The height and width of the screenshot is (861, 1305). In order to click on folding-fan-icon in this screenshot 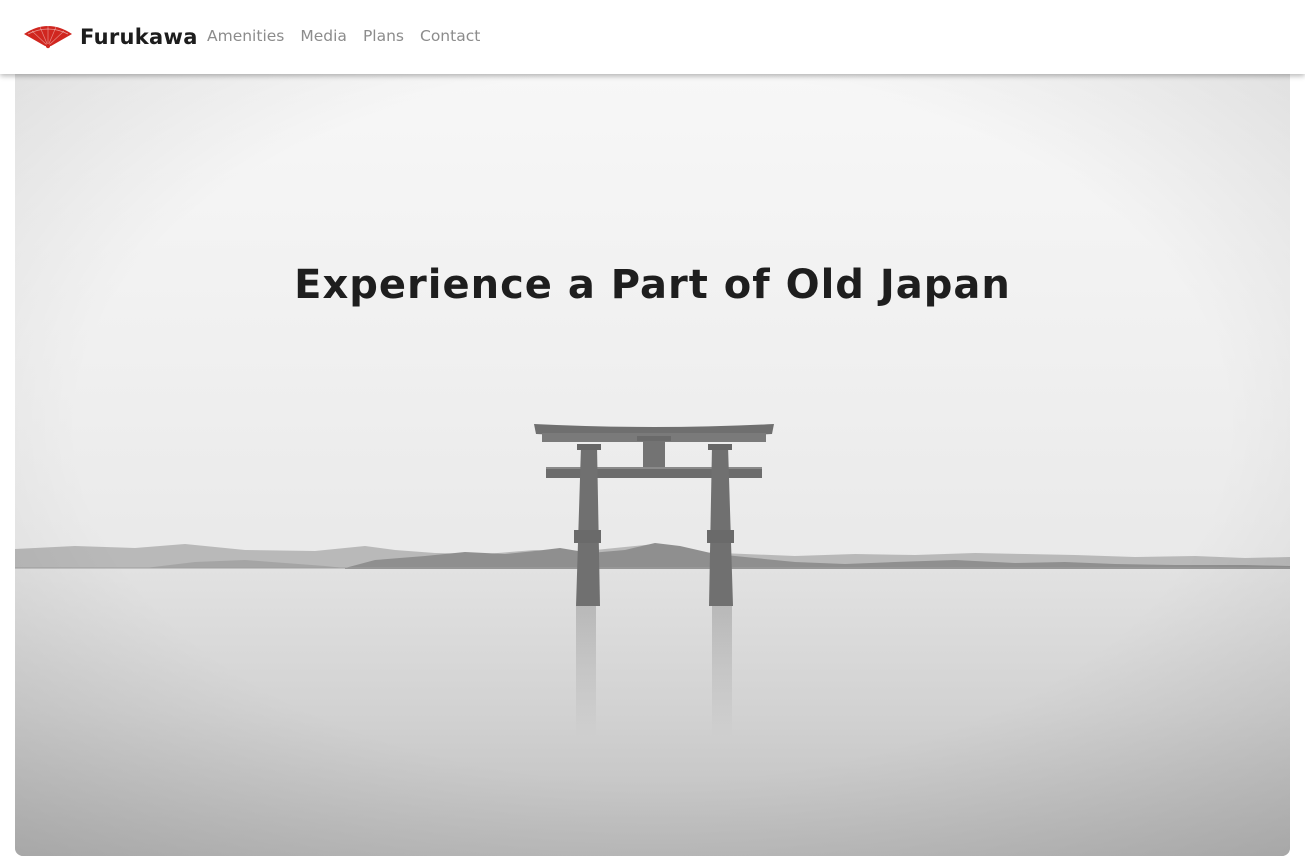, I will do `click(48, 37)`.